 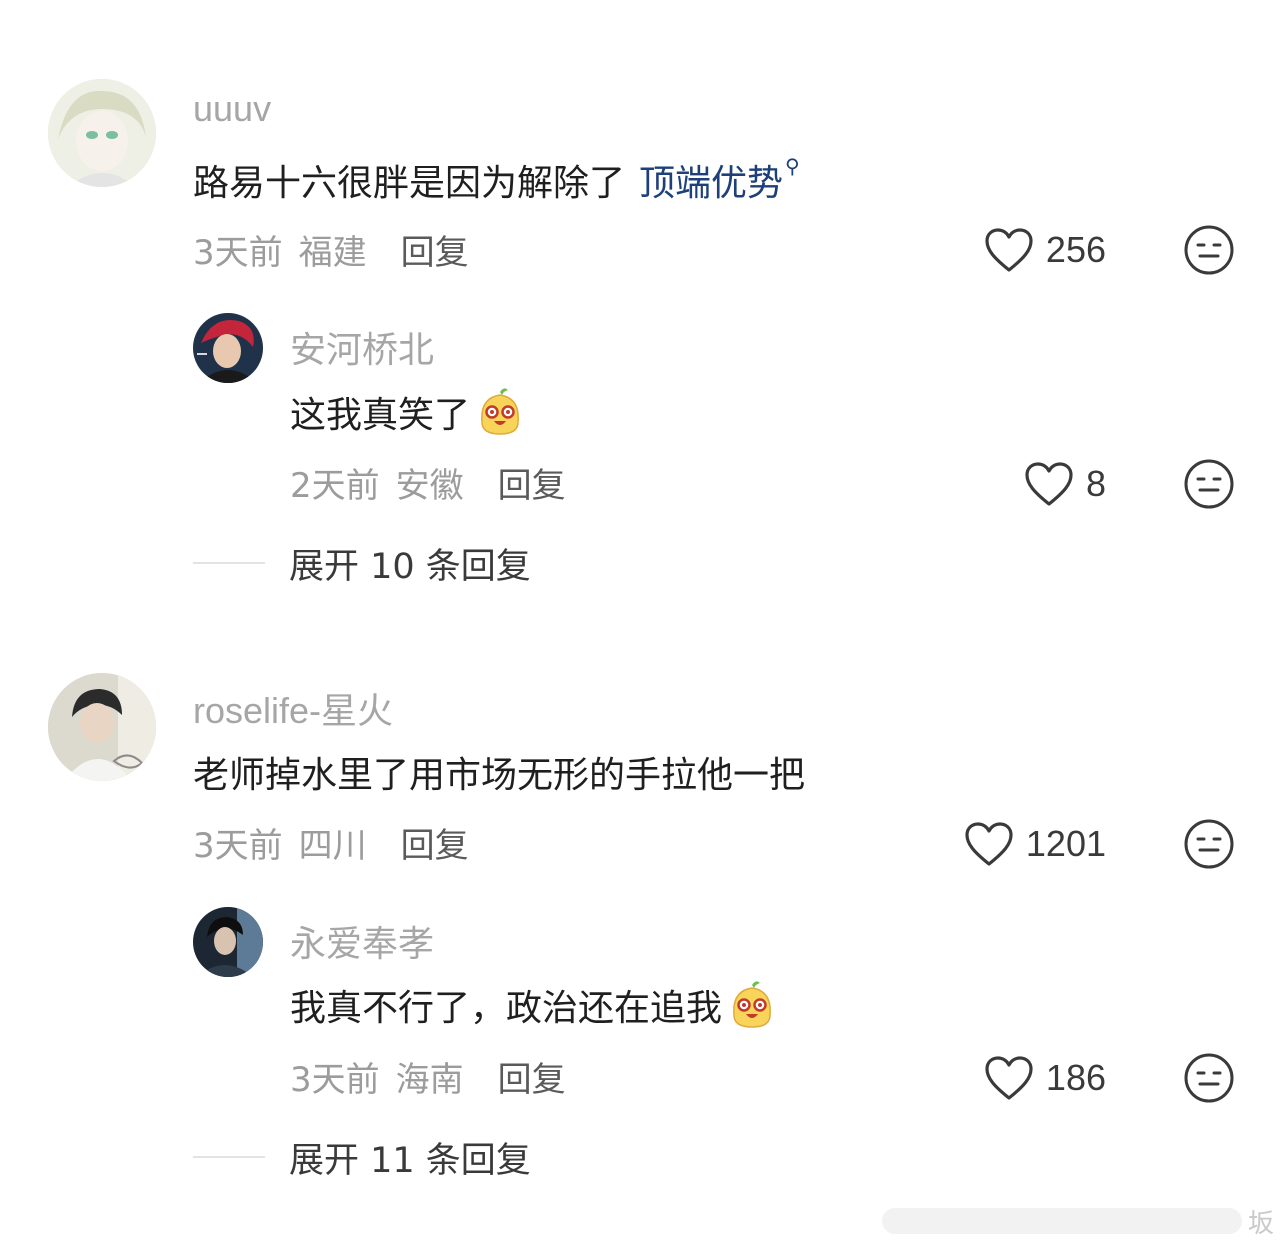 I want to click on like-button: 186, so click(x=1023, y=1078).